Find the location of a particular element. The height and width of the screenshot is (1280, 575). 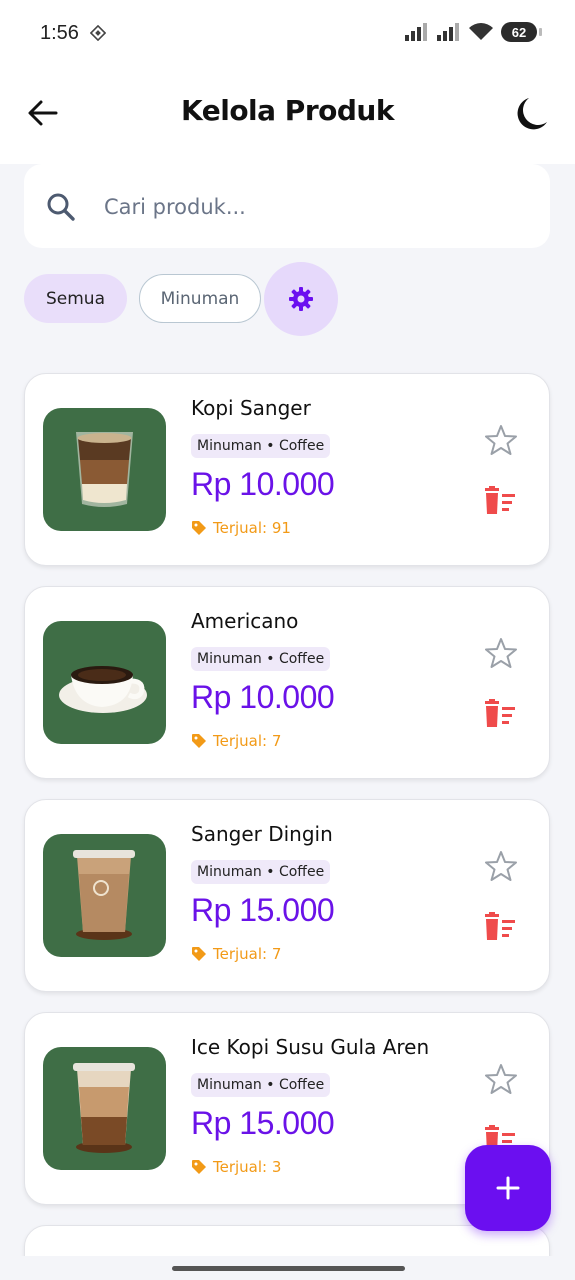

product-name: Sanger Dingin is located at coordinates (262, 834).